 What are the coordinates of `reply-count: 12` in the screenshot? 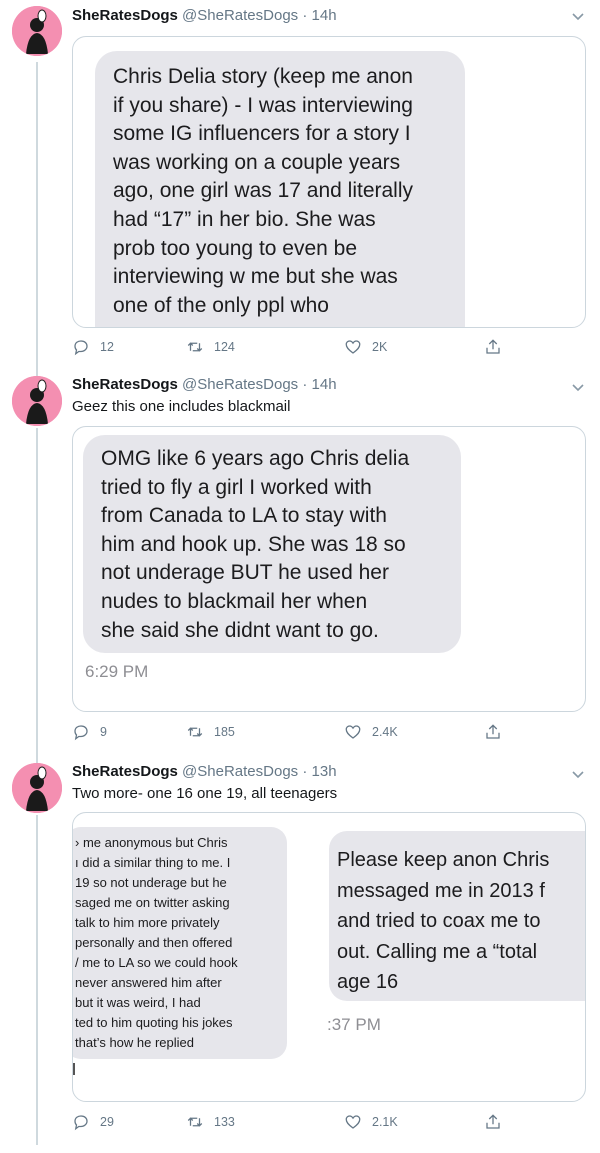 It's located at (107, 347).